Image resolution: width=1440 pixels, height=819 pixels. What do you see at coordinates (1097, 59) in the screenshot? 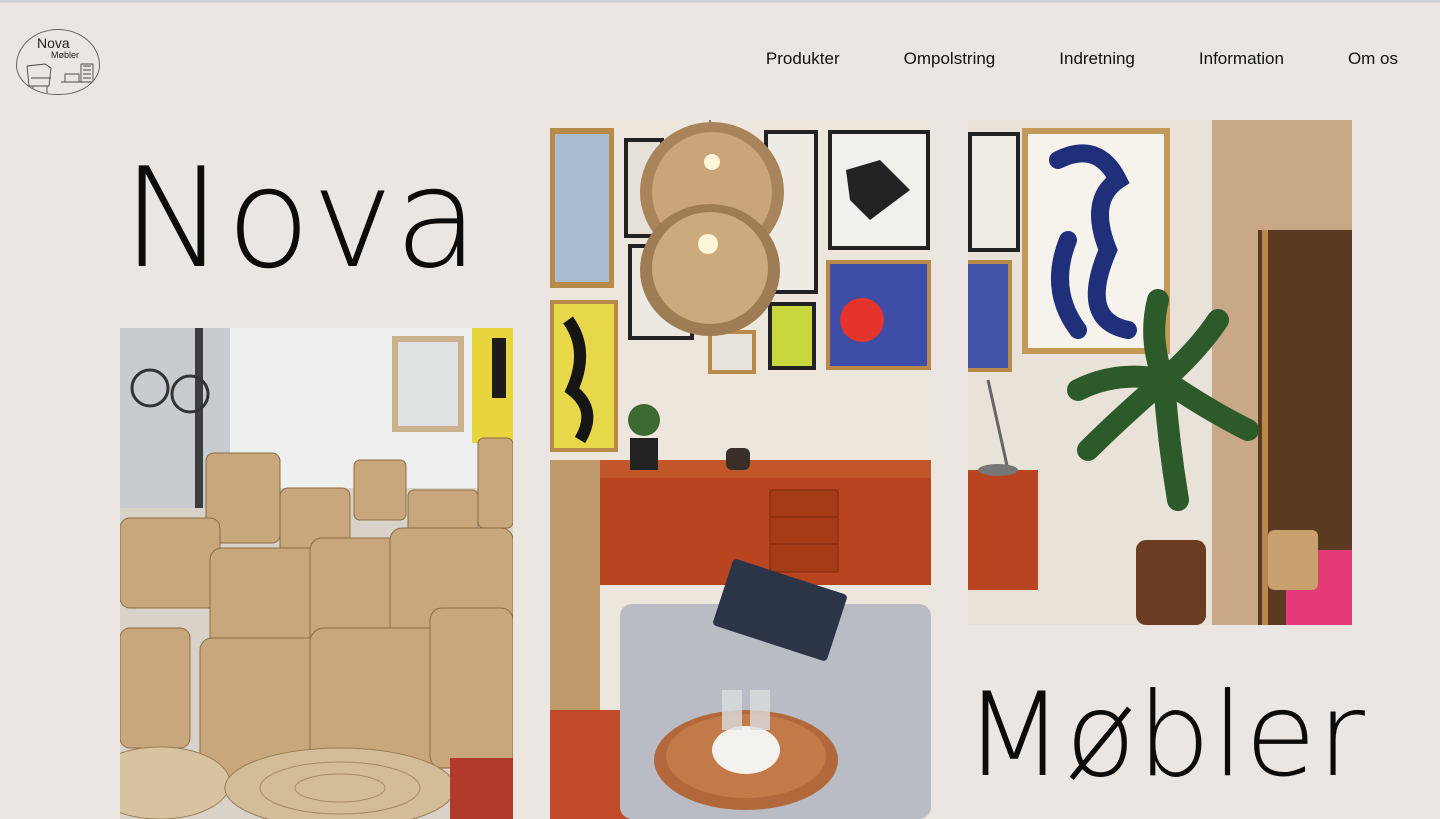
I see `nav-indretning: Indretning` at bounding box center [1097, 59].